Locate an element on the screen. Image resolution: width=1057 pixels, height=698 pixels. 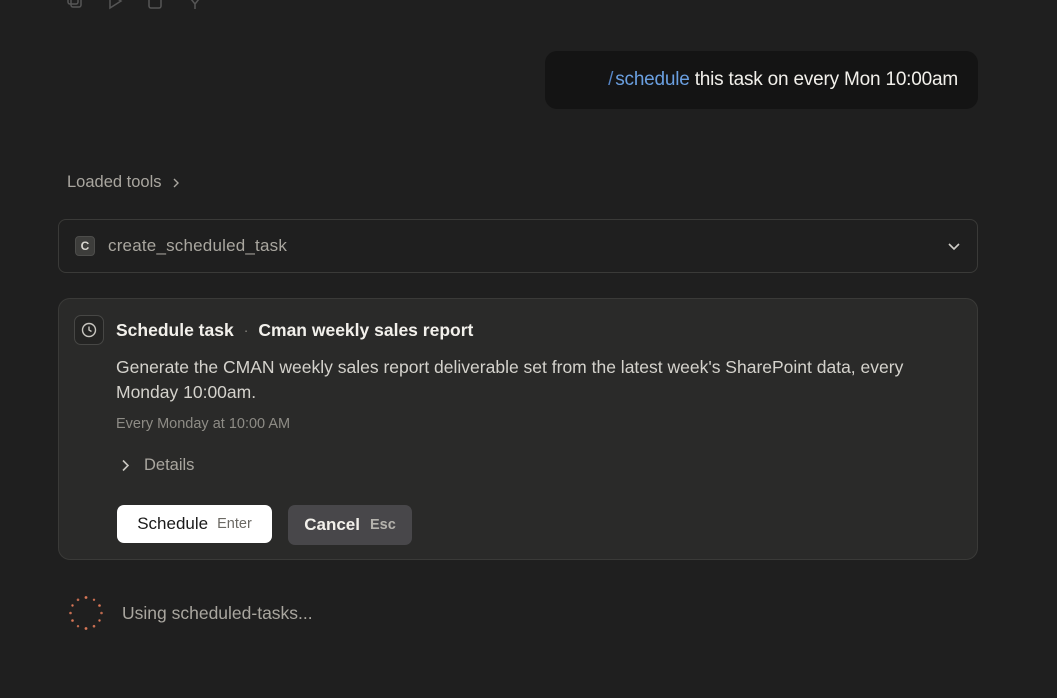
loading-spinner-icon is located at coordinates (86, 613).